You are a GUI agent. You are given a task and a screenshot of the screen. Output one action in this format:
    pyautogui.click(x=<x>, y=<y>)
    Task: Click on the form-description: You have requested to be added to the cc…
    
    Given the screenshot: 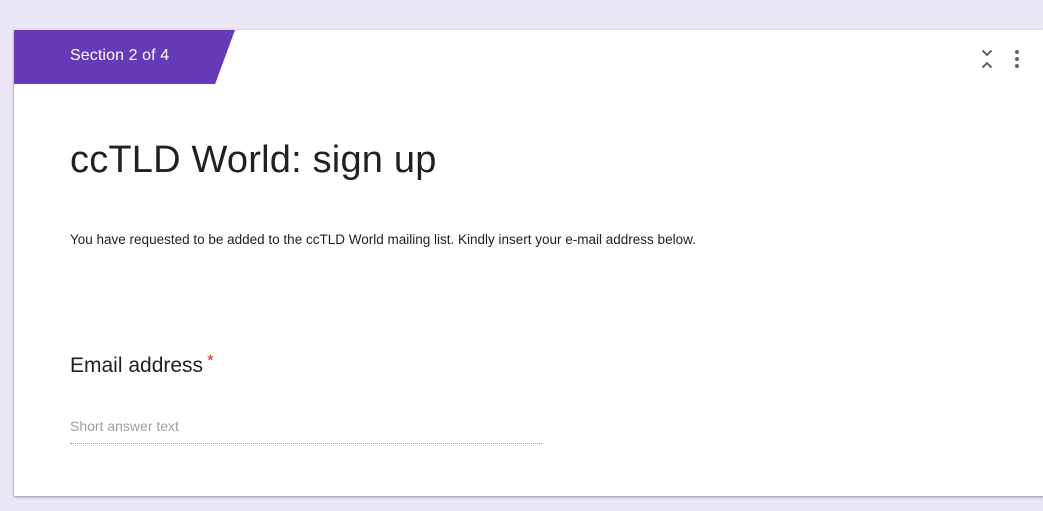 What is the action you would take?
    pyautogui.click(x=383, y=239)
    